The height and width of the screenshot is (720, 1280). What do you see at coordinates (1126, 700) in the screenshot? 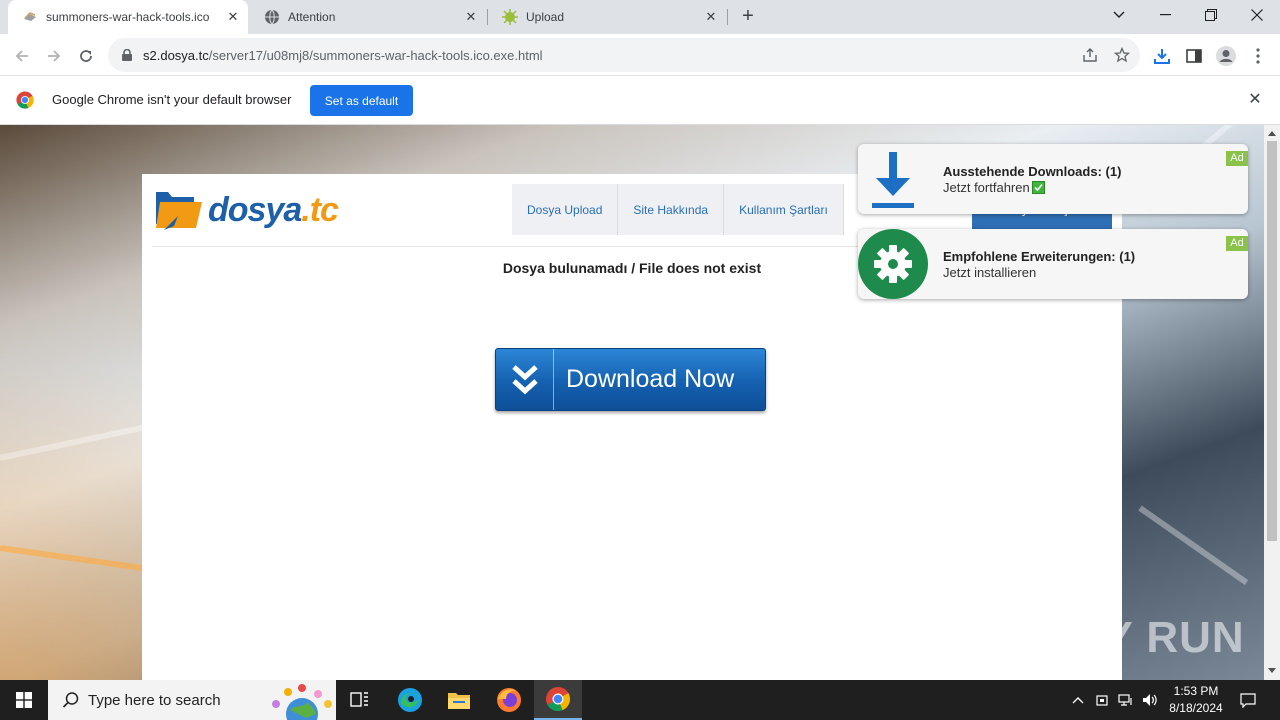
I see `network-icon` at bounding box center [1126, 700].